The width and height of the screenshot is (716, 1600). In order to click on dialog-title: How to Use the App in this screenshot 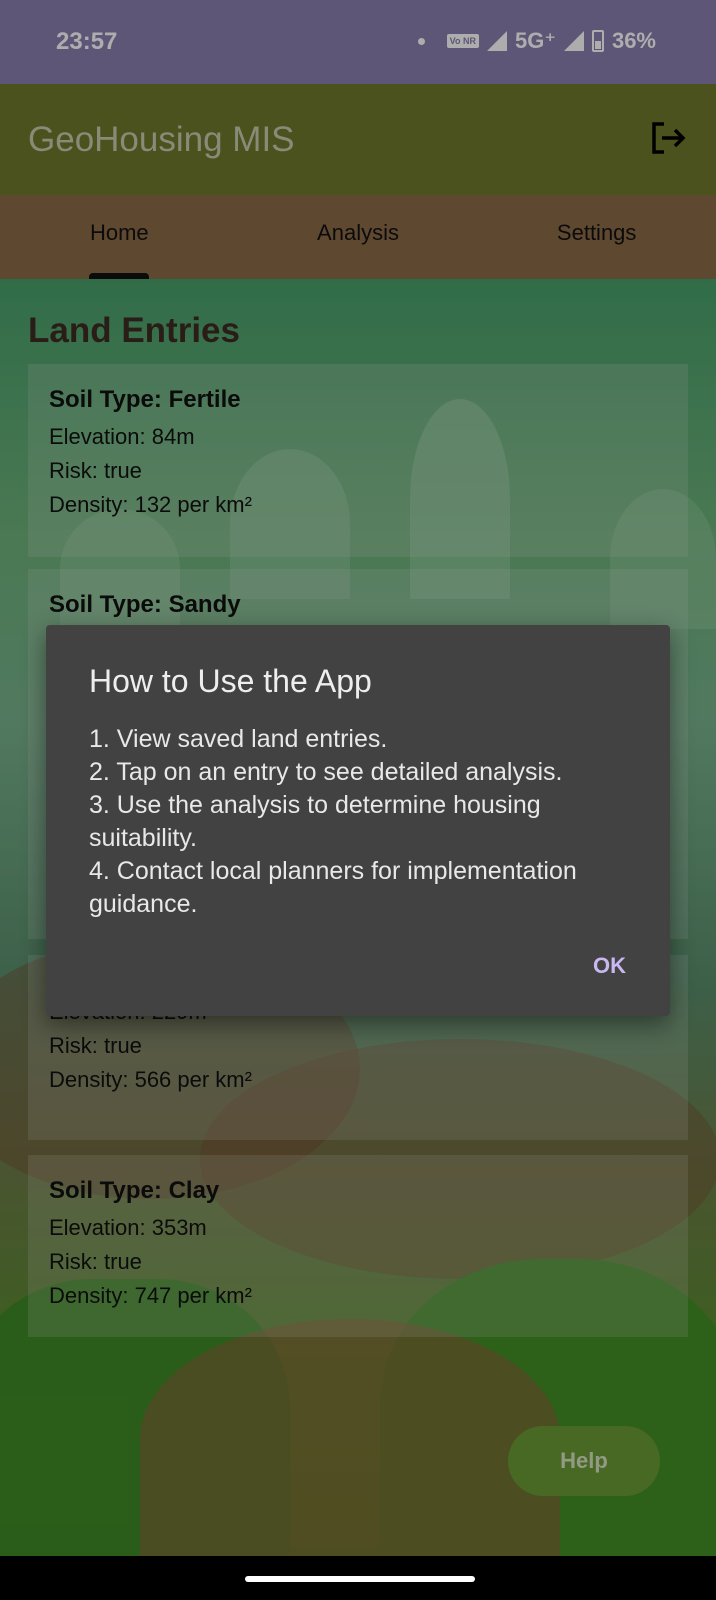, I will do `click(230, 681)`.